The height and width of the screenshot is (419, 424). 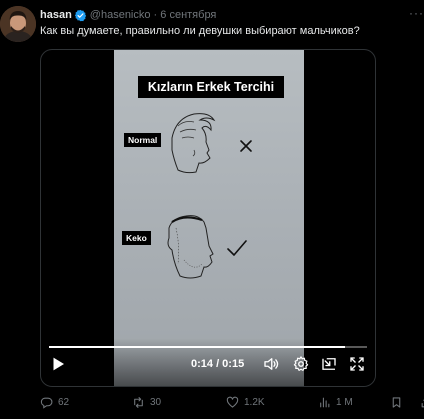 I want to click on views-button: 1 M, so click(x=335, y=402).